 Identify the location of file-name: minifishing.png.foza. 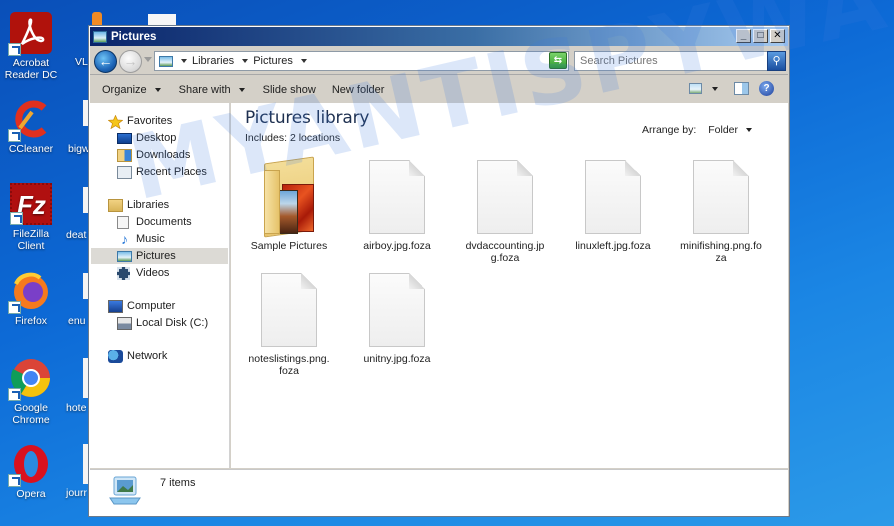
(721, 252).